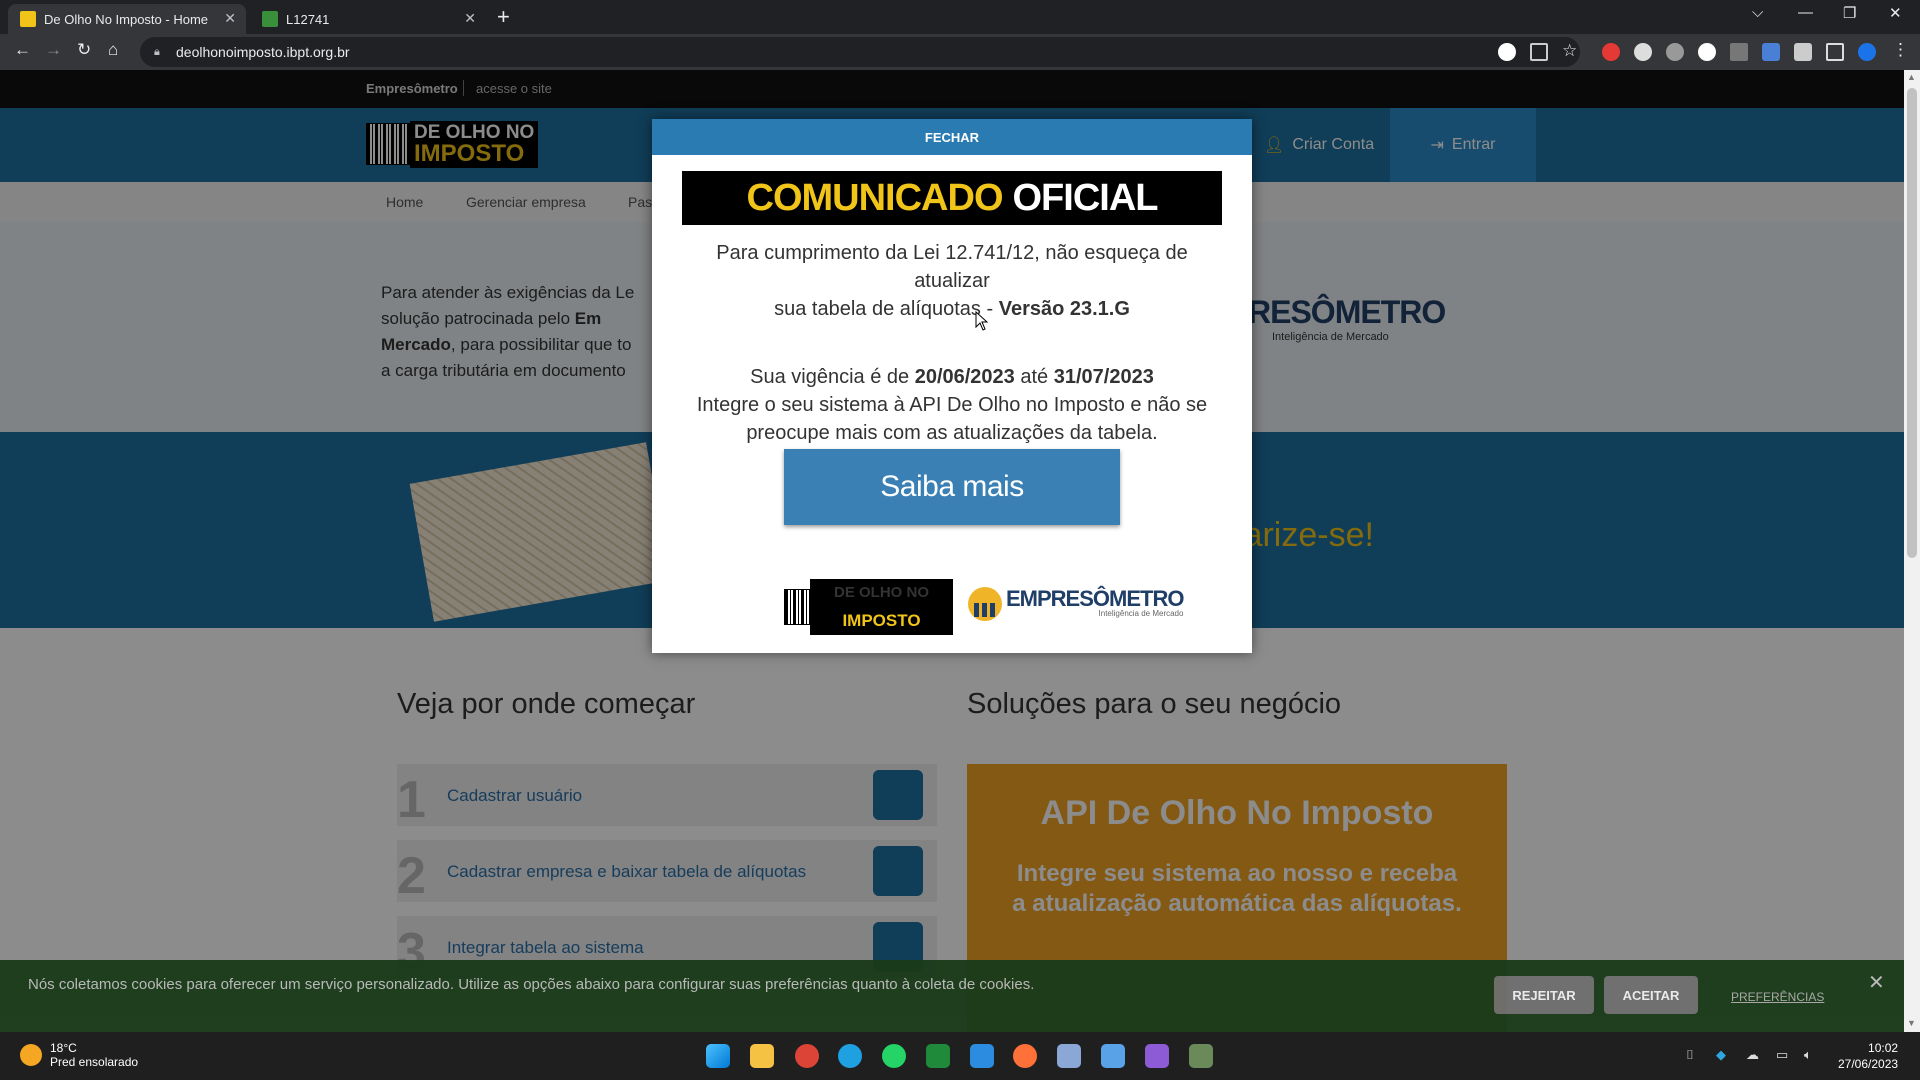  Describe the element at coordinates (886, 309) in the screenshot. I see `modal-text: sua tabela de alíquotas -` at that location.